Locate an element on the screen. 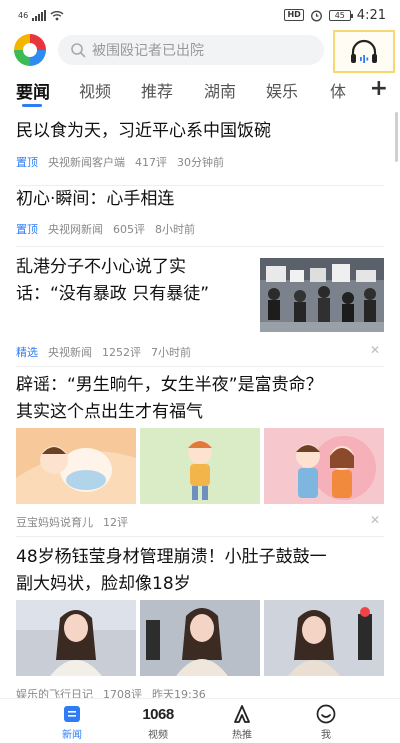 The width and height of the screenshot is (400, 743). protest-photo is located at coordinates (322, 295).